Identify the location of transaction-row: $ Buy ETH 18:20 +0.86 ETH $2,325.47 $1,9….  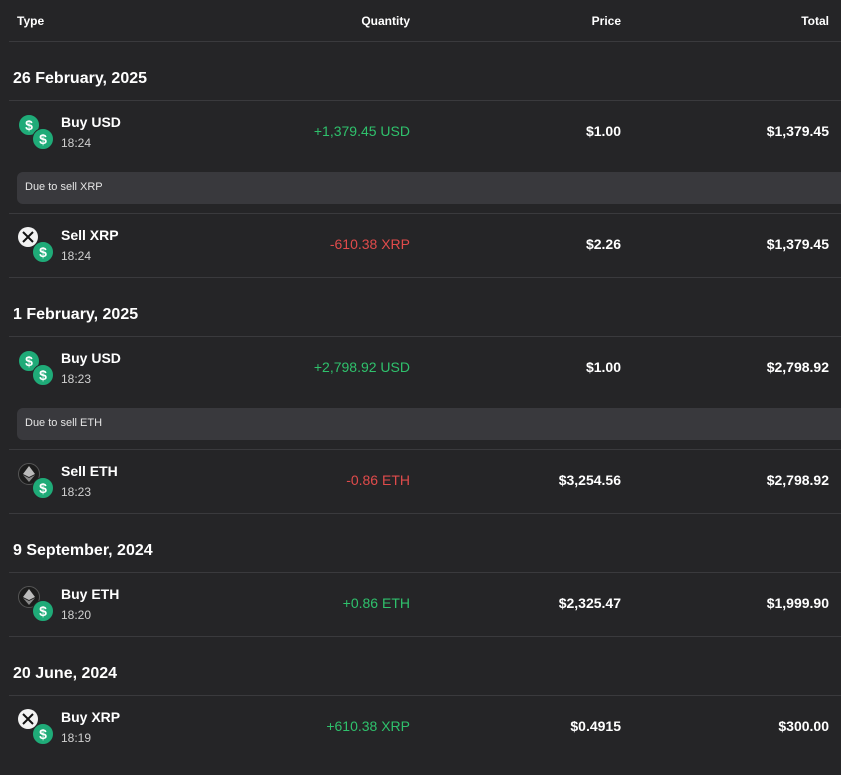
(420, 604).